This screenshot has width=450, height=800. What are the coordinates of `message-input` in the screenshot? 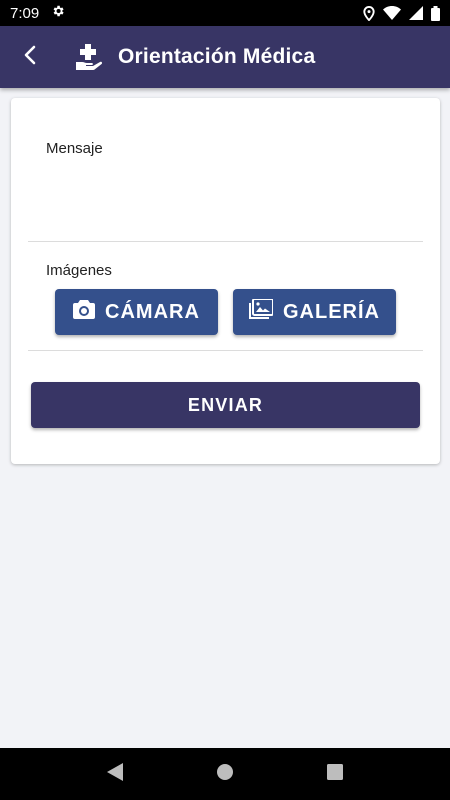 It's located at (232, 199).